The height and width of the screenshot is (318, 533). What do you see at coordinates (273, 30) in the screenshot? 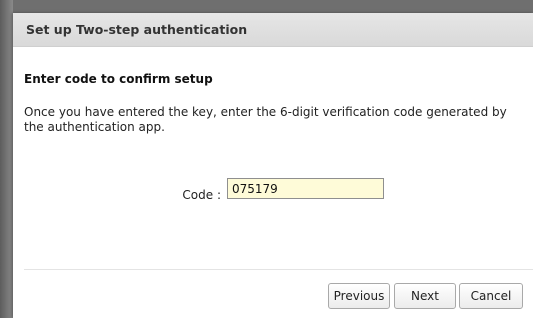
I see `dialog-header: Set up Two-step authentication` at bounding box center [273, 30].